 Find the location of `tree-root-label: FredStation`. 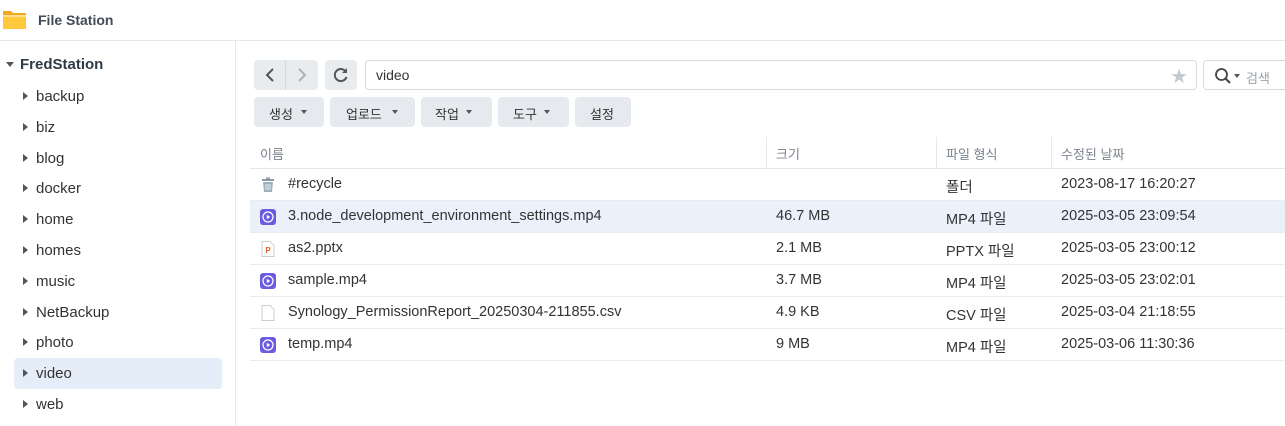

tree-root-label: FredStation is located at coordinates (62, 64).